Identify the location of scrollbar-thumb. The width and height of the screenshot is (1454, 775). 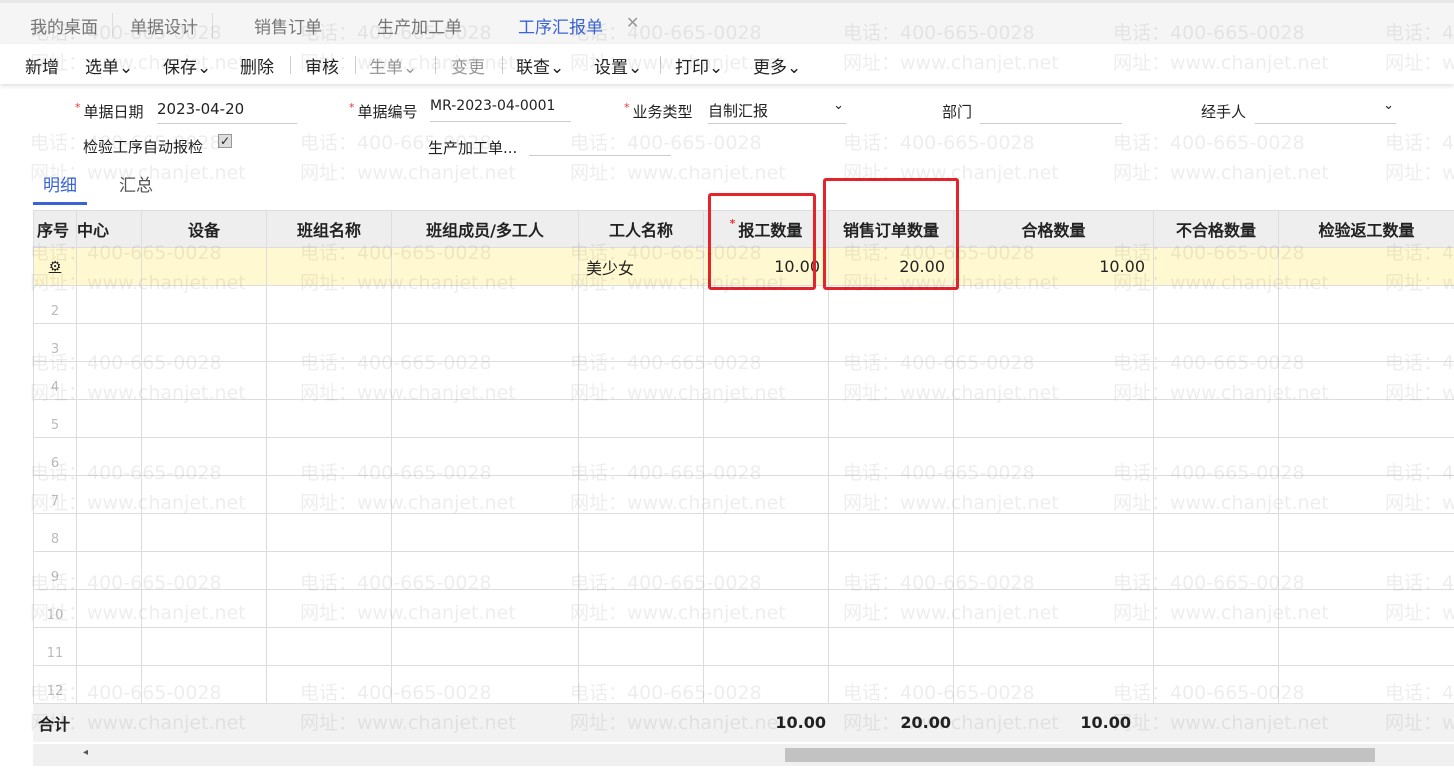
(1080, 755).